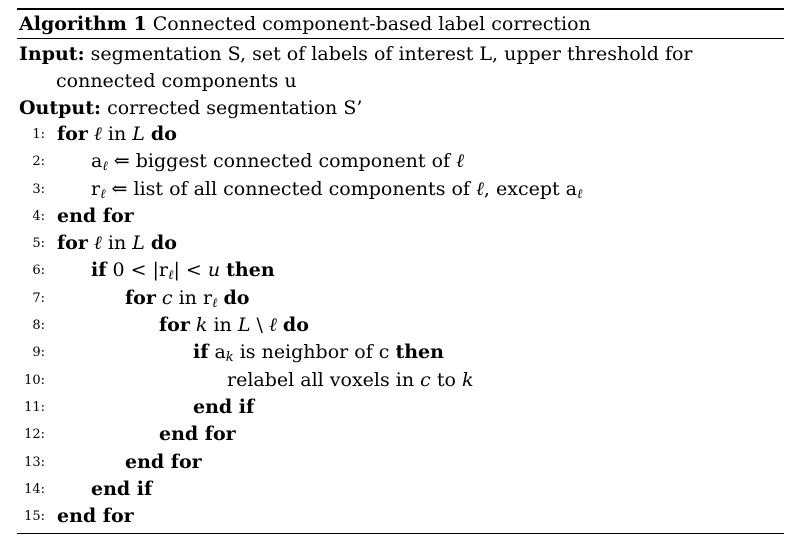  I want to click on algorithm-line-2: 2: aℓ ⇐ biggest connected component of ℓ, so click(396, 161).